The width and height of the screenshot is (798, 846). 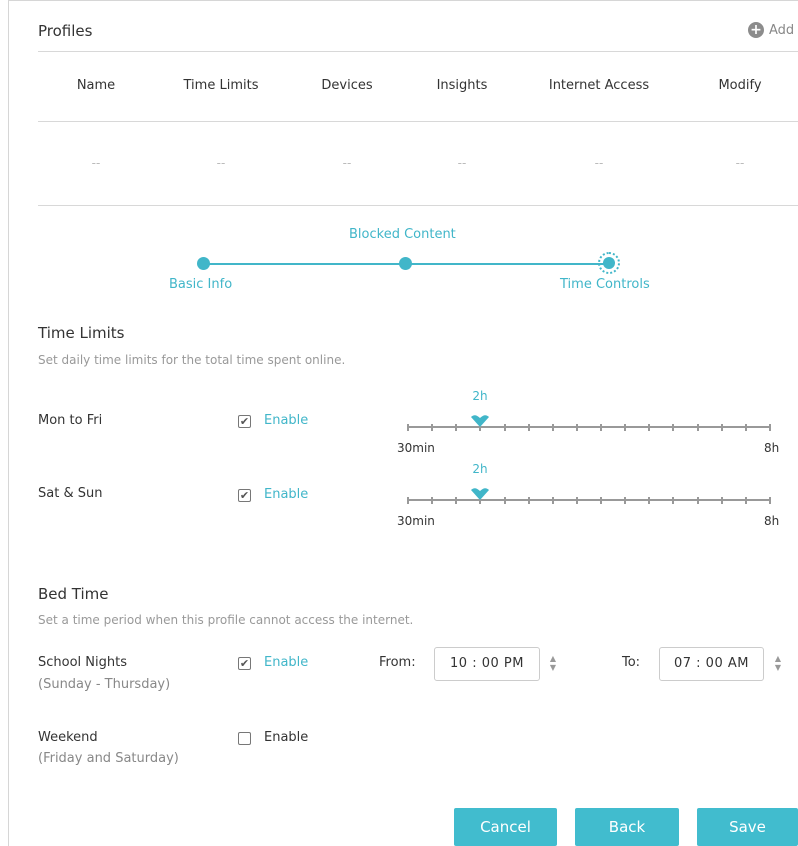 I want to click on column-header-time-limits: Time Limits, so click(x=221, y=85).